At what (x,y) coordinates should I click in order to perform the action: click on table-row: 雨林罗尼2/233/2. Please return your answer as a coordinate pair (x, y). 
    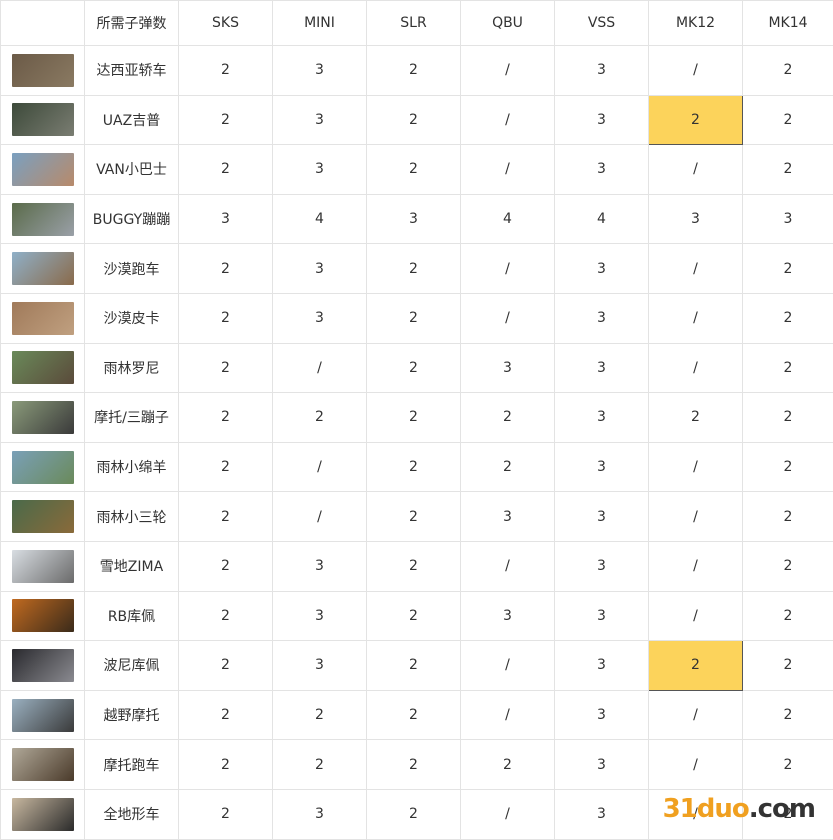
    Looking at the image, I should click on (417, 368).